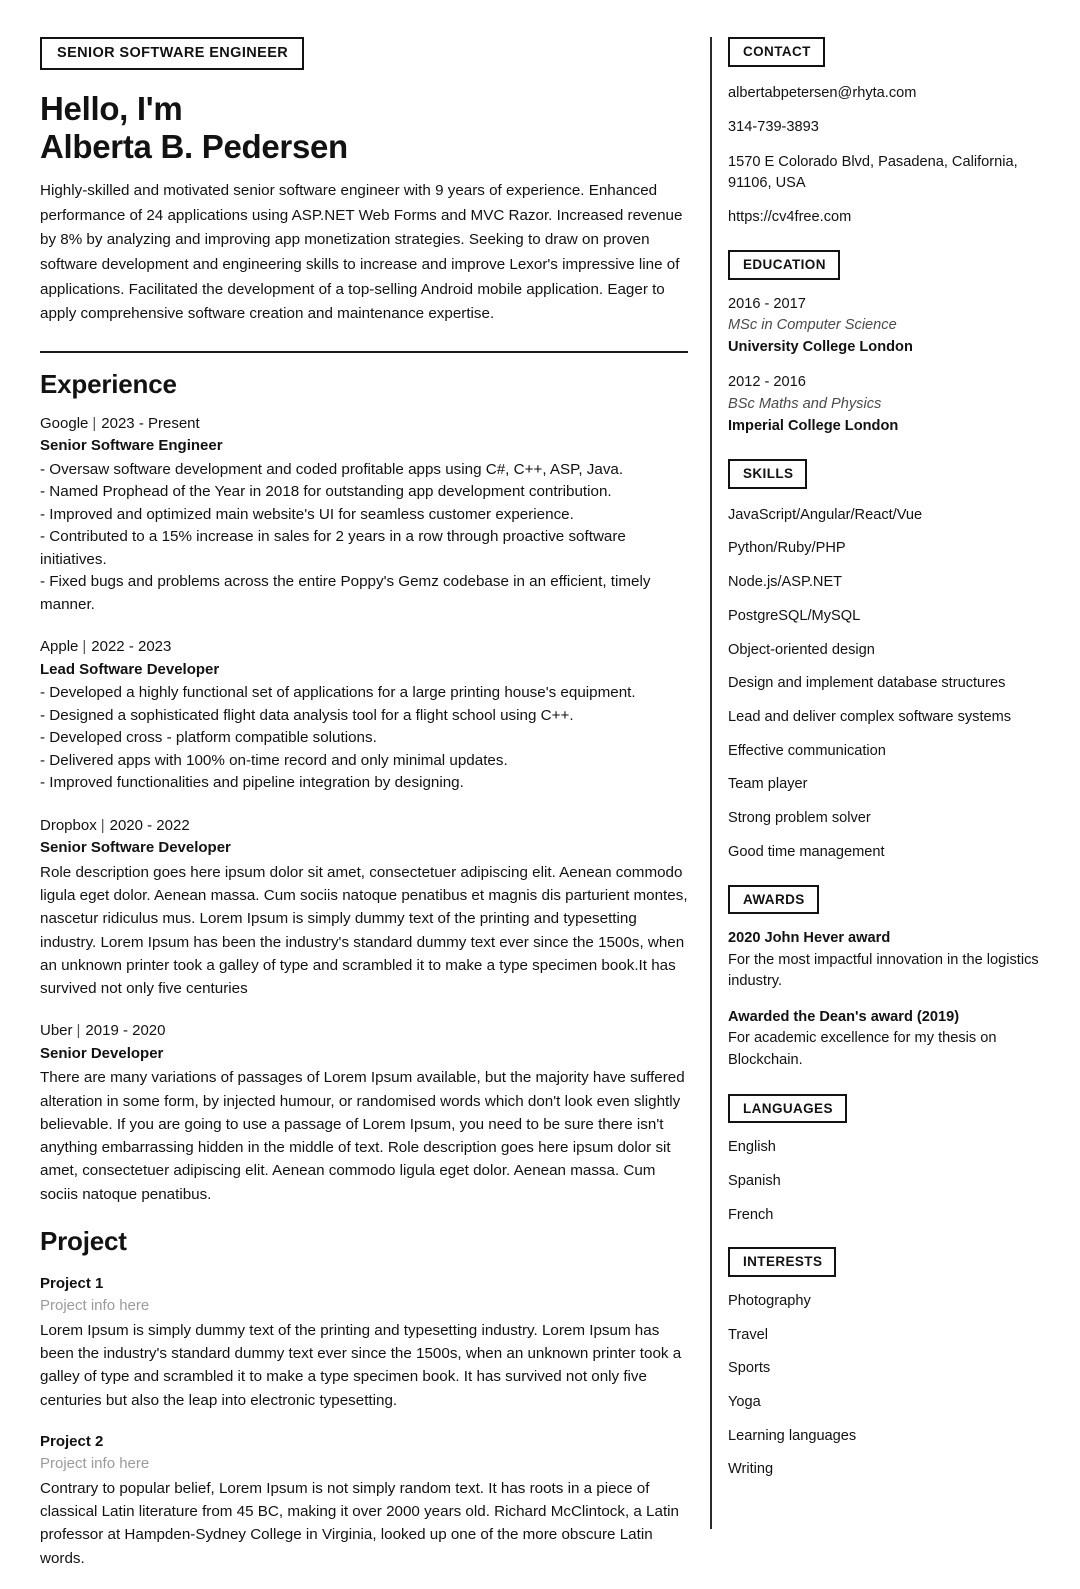 The image size is (1080, 1589). Describe the element at coordinates (773, 899) in the screenshot. I see `awards-heading: AWARDS` at that location.